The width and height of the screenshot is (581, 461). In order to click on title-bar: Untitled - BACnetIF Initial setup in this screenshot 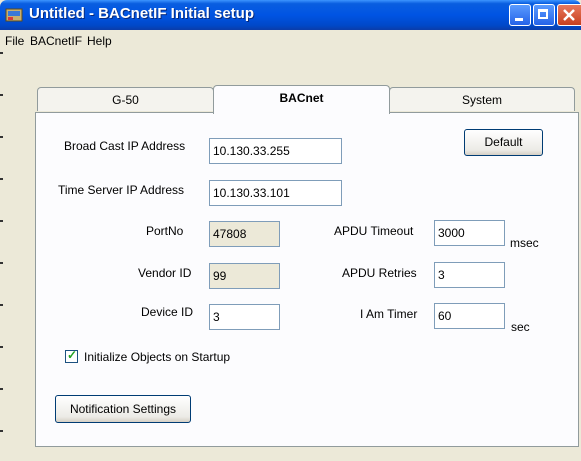, I will do `click(290, 15)`.